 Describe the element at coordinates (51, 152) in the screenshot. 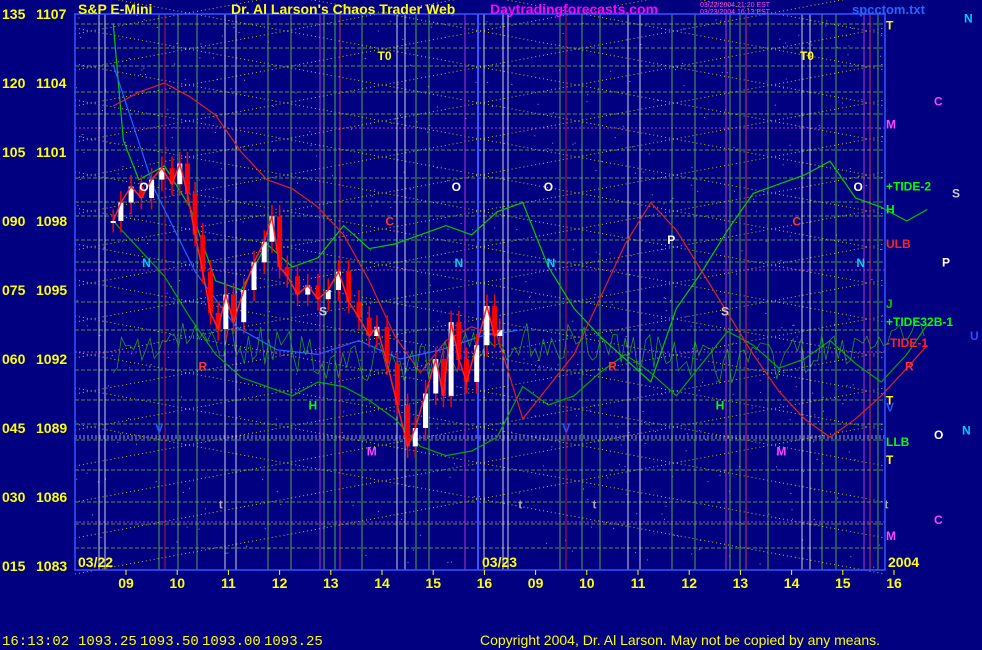

I see `y-tick-right: 1101` at that location.